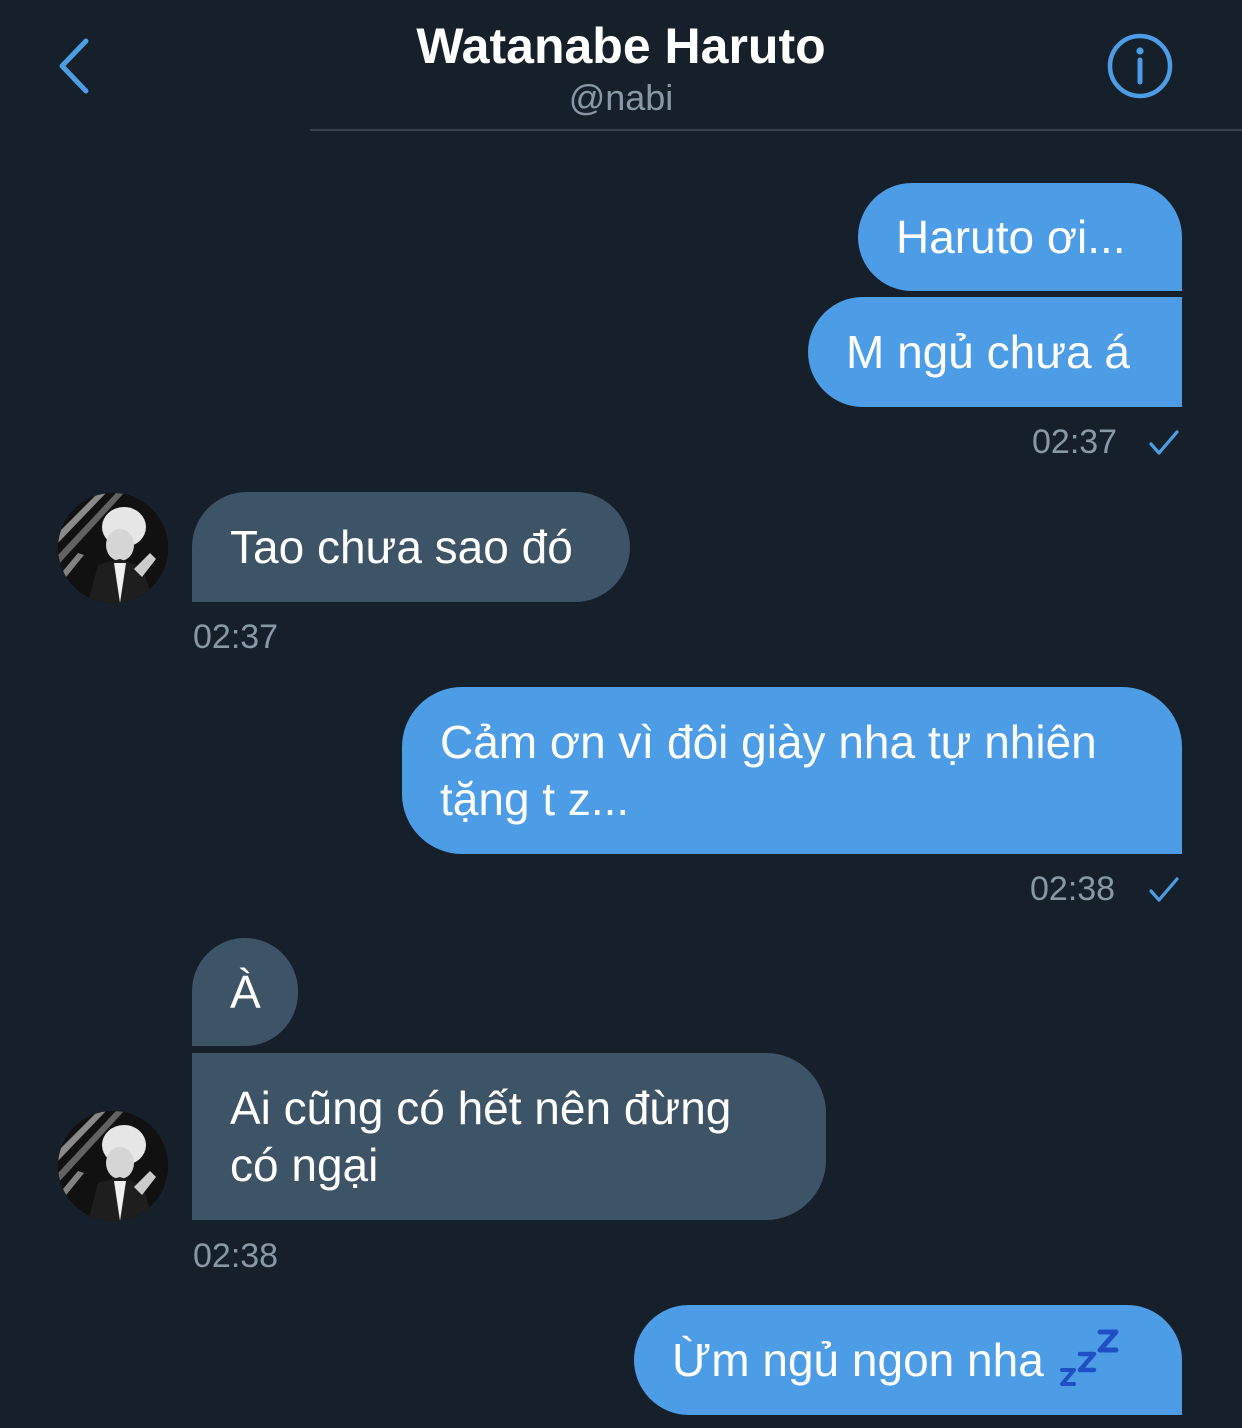 This screenshot has height=1428, width=1242. I want to click on contact-handle: @nabi, so click(621, 98).